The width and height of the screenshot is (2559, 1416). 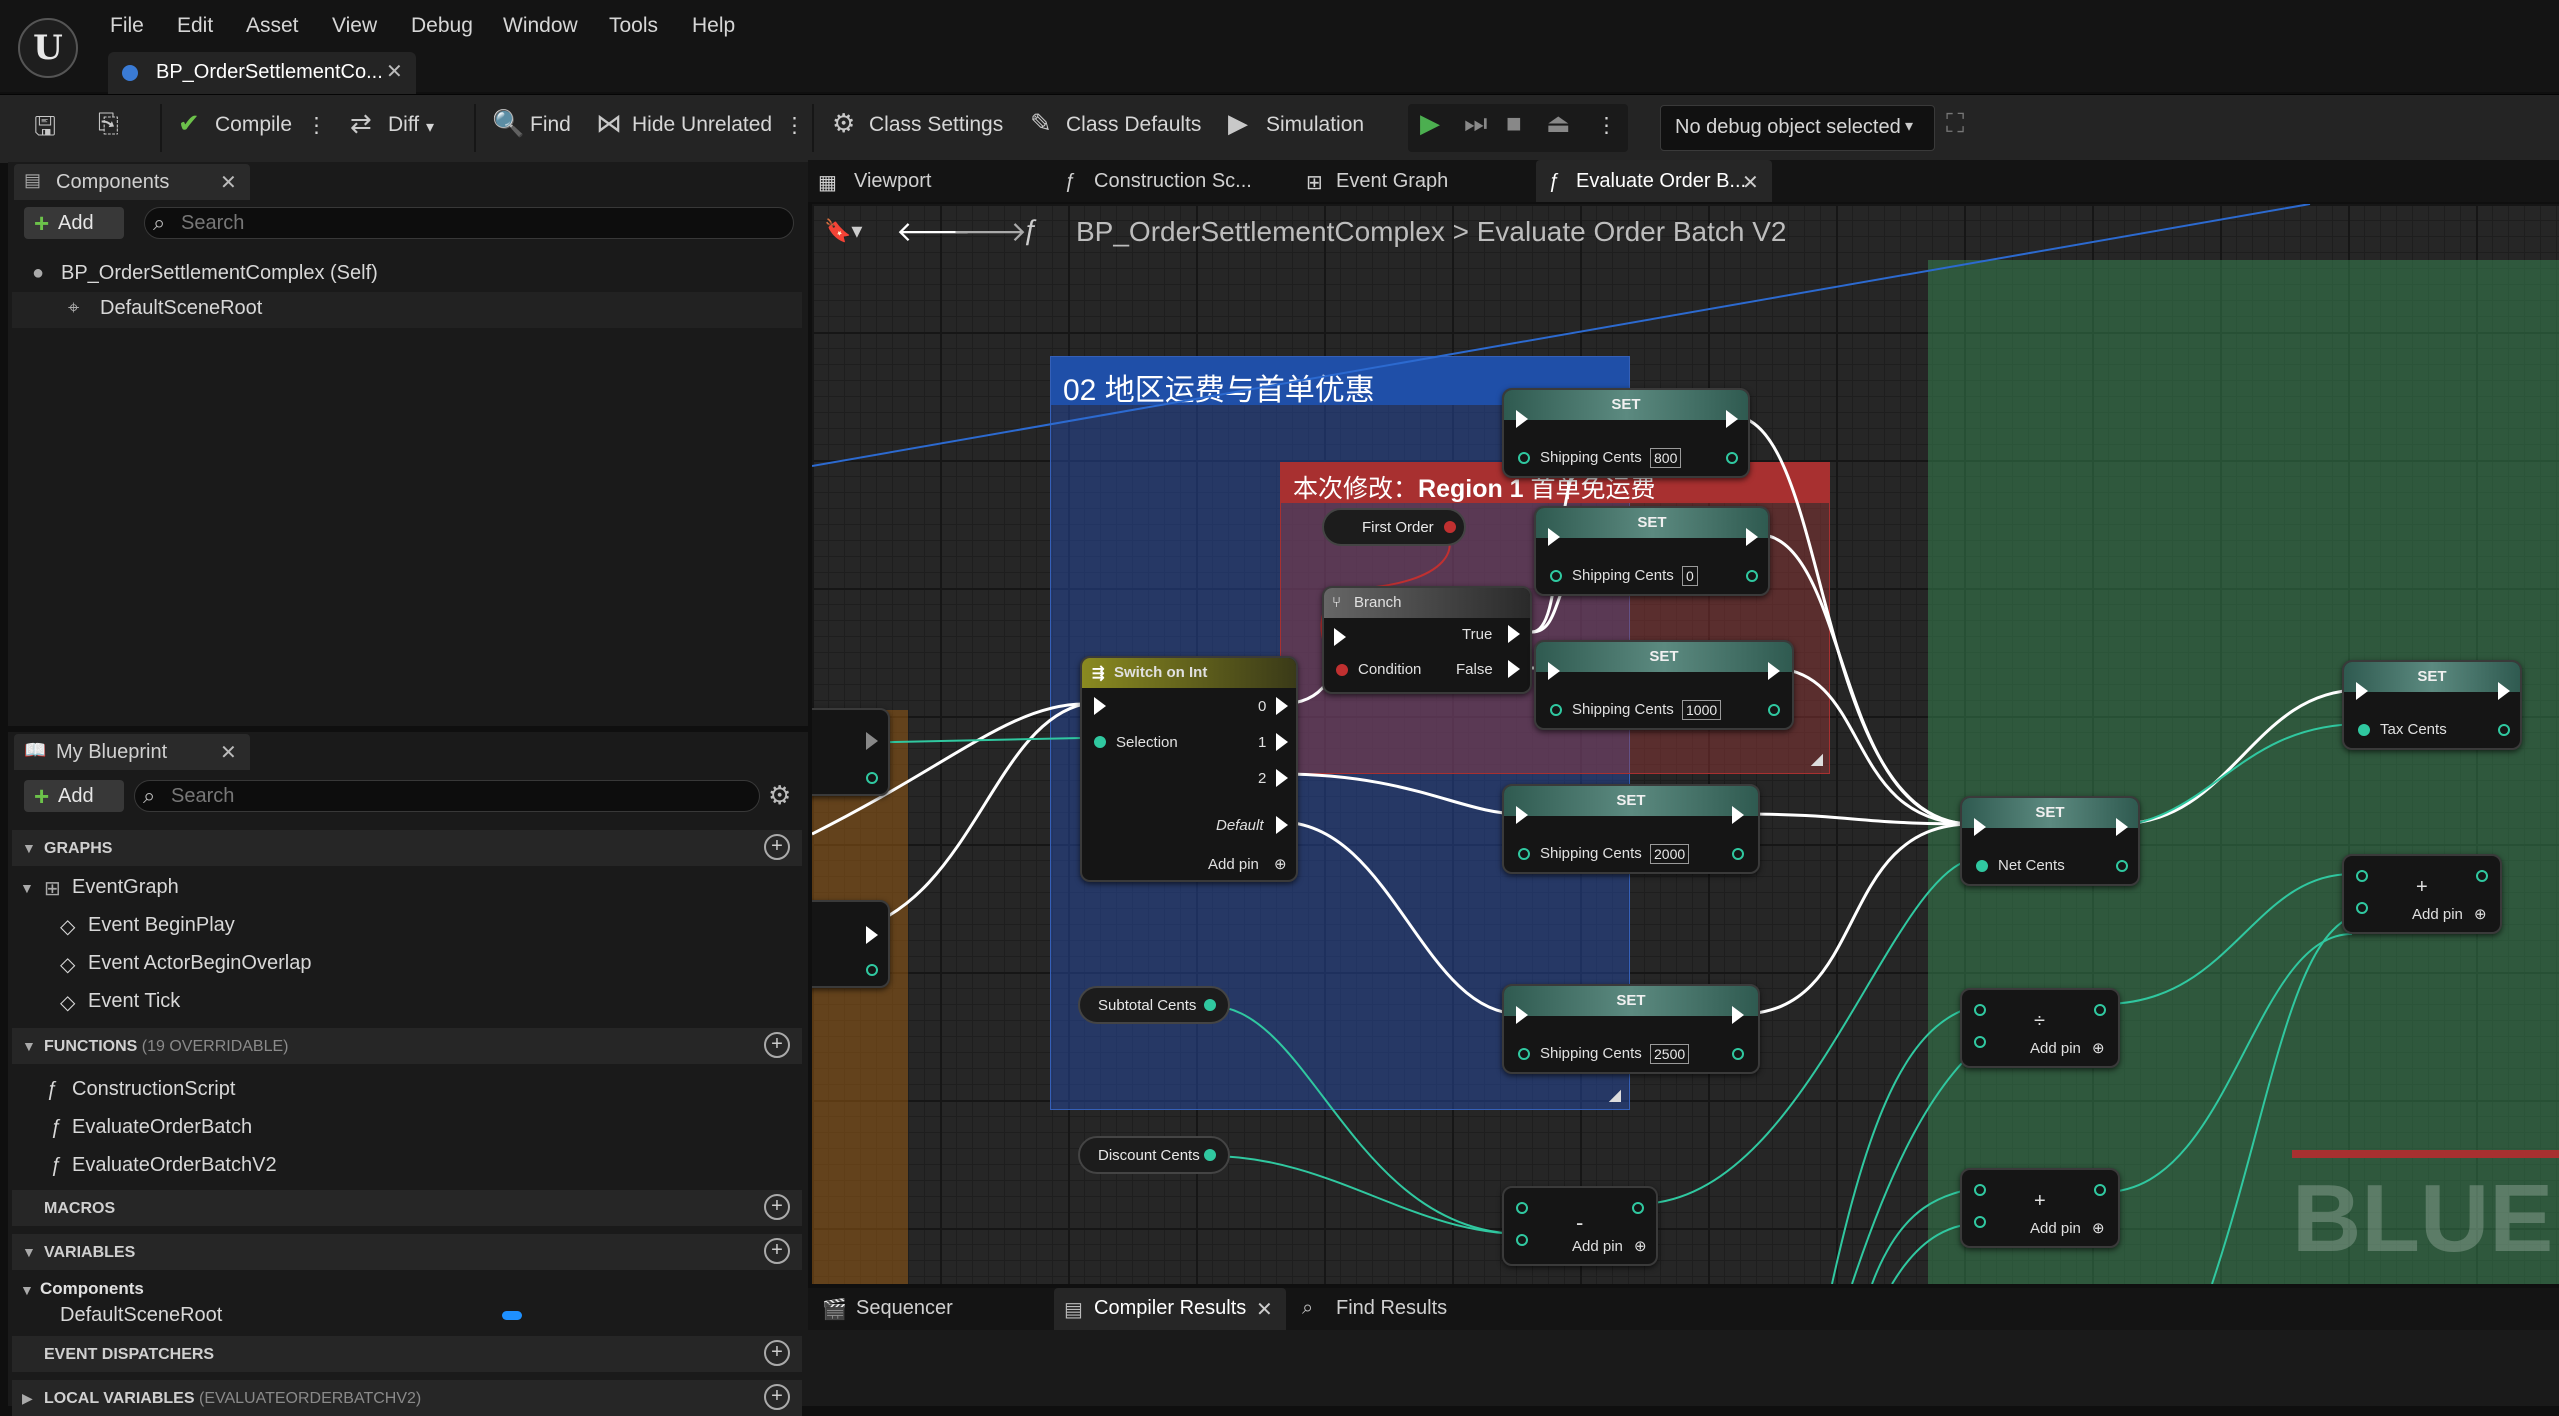 What do you see at coordinates (1606, 125) in the screenshot?
I see `play-options-icon: ⋮` at bounding box center [1606, 125].